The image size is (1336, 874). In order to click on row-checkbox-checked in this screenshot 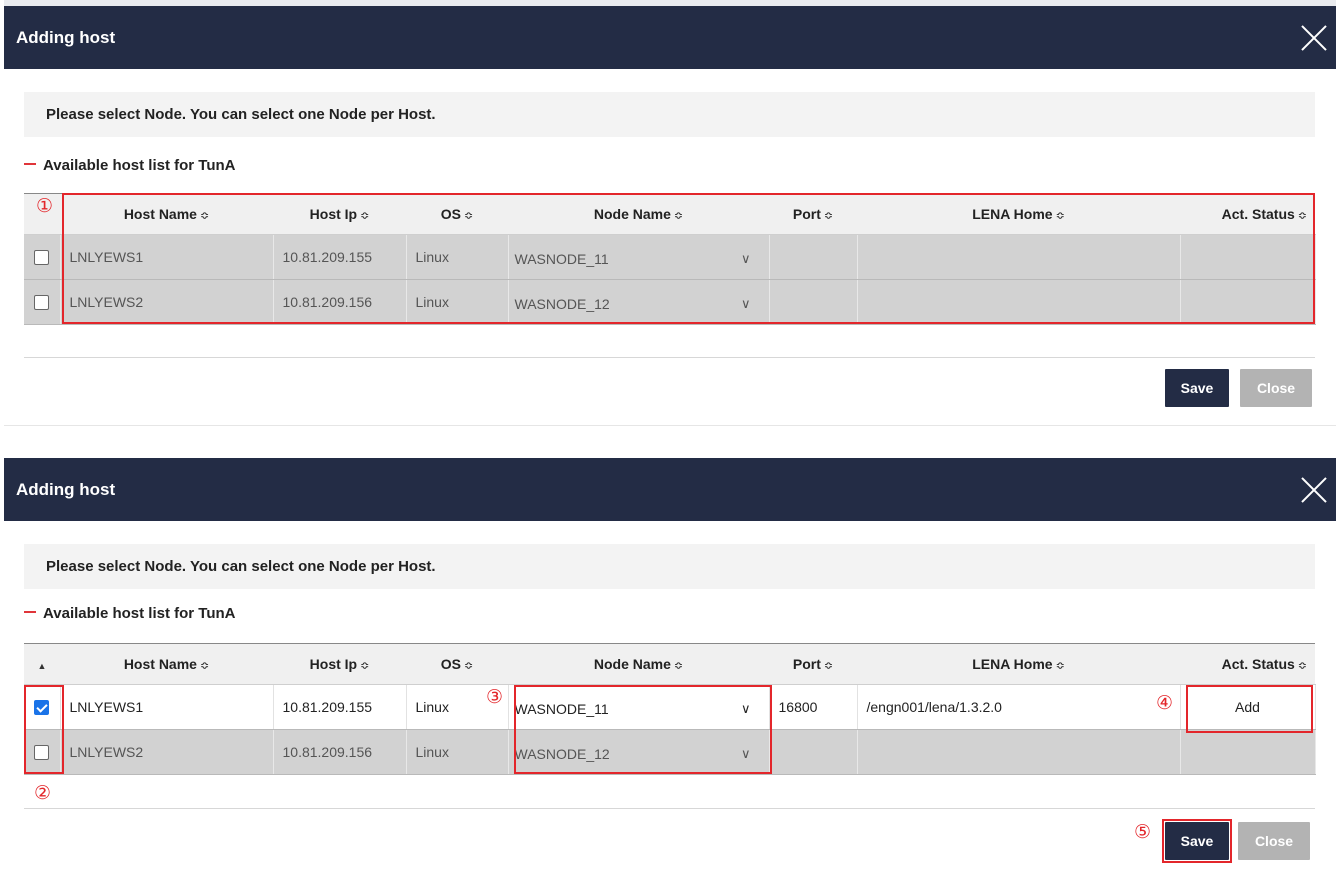, I will do `click(42, 708)`.